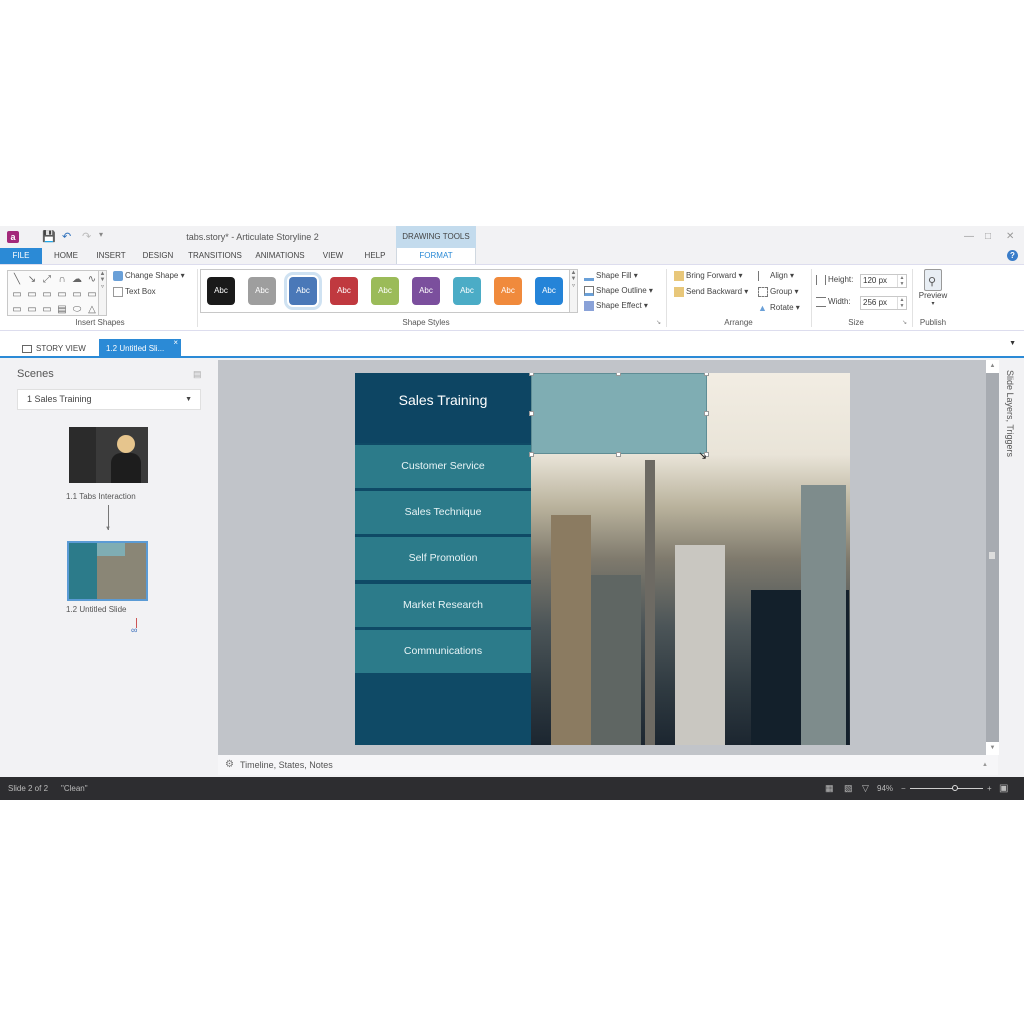 Image resolution: width=1024 pixels, height=1024 pixels. Describe the element at coordinates (92, 295) in the screenshot. I see `rounded-rect-2-shape-icon: ▭` at that location.